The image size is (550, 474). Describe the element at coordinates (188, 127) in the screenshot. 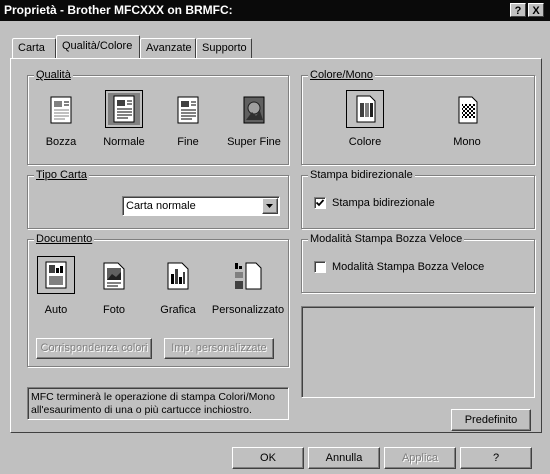

I see `quality-option-fine: Fine` at that location.